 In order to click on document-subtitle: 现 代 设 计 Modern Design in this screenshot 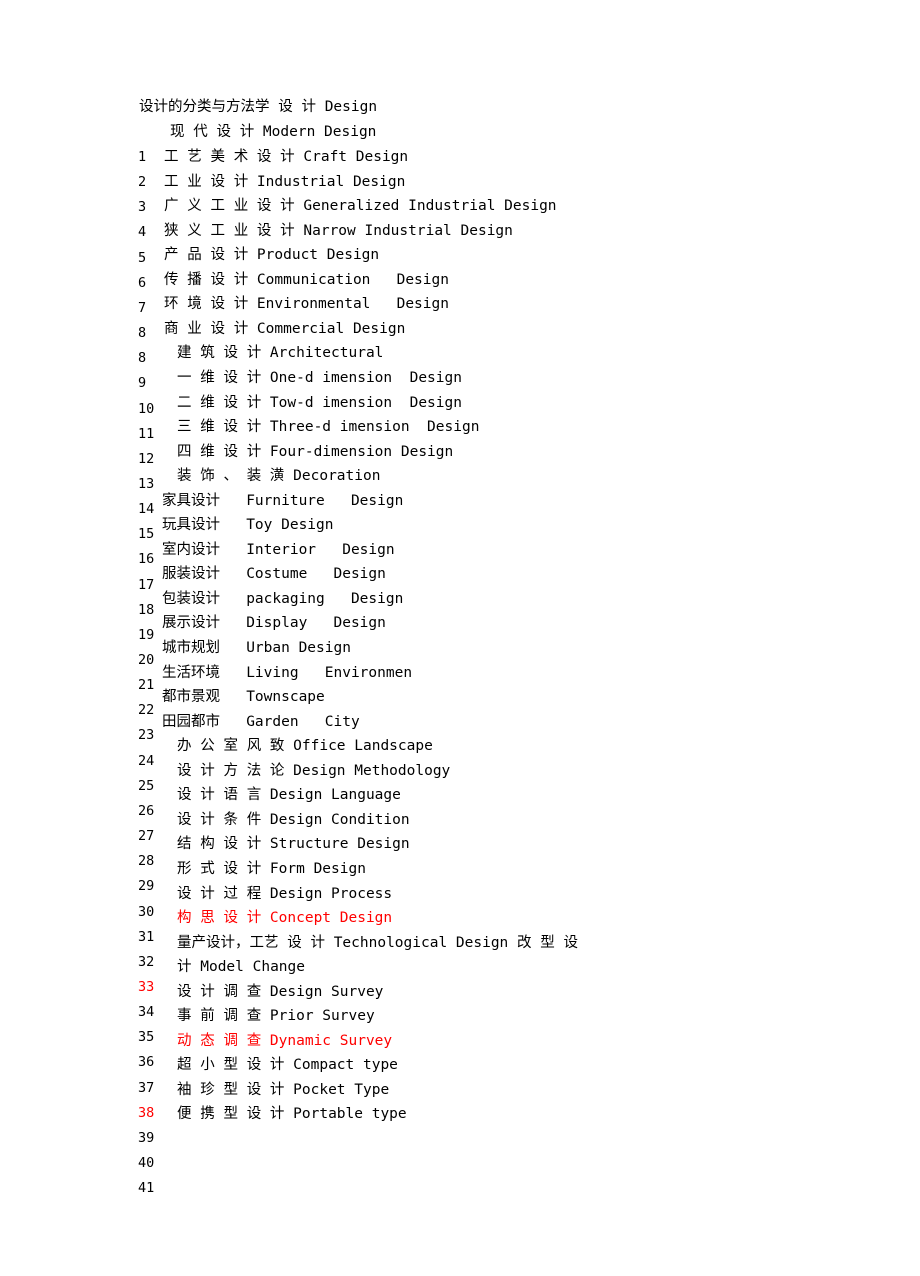, I will do `click(273, 132)`.